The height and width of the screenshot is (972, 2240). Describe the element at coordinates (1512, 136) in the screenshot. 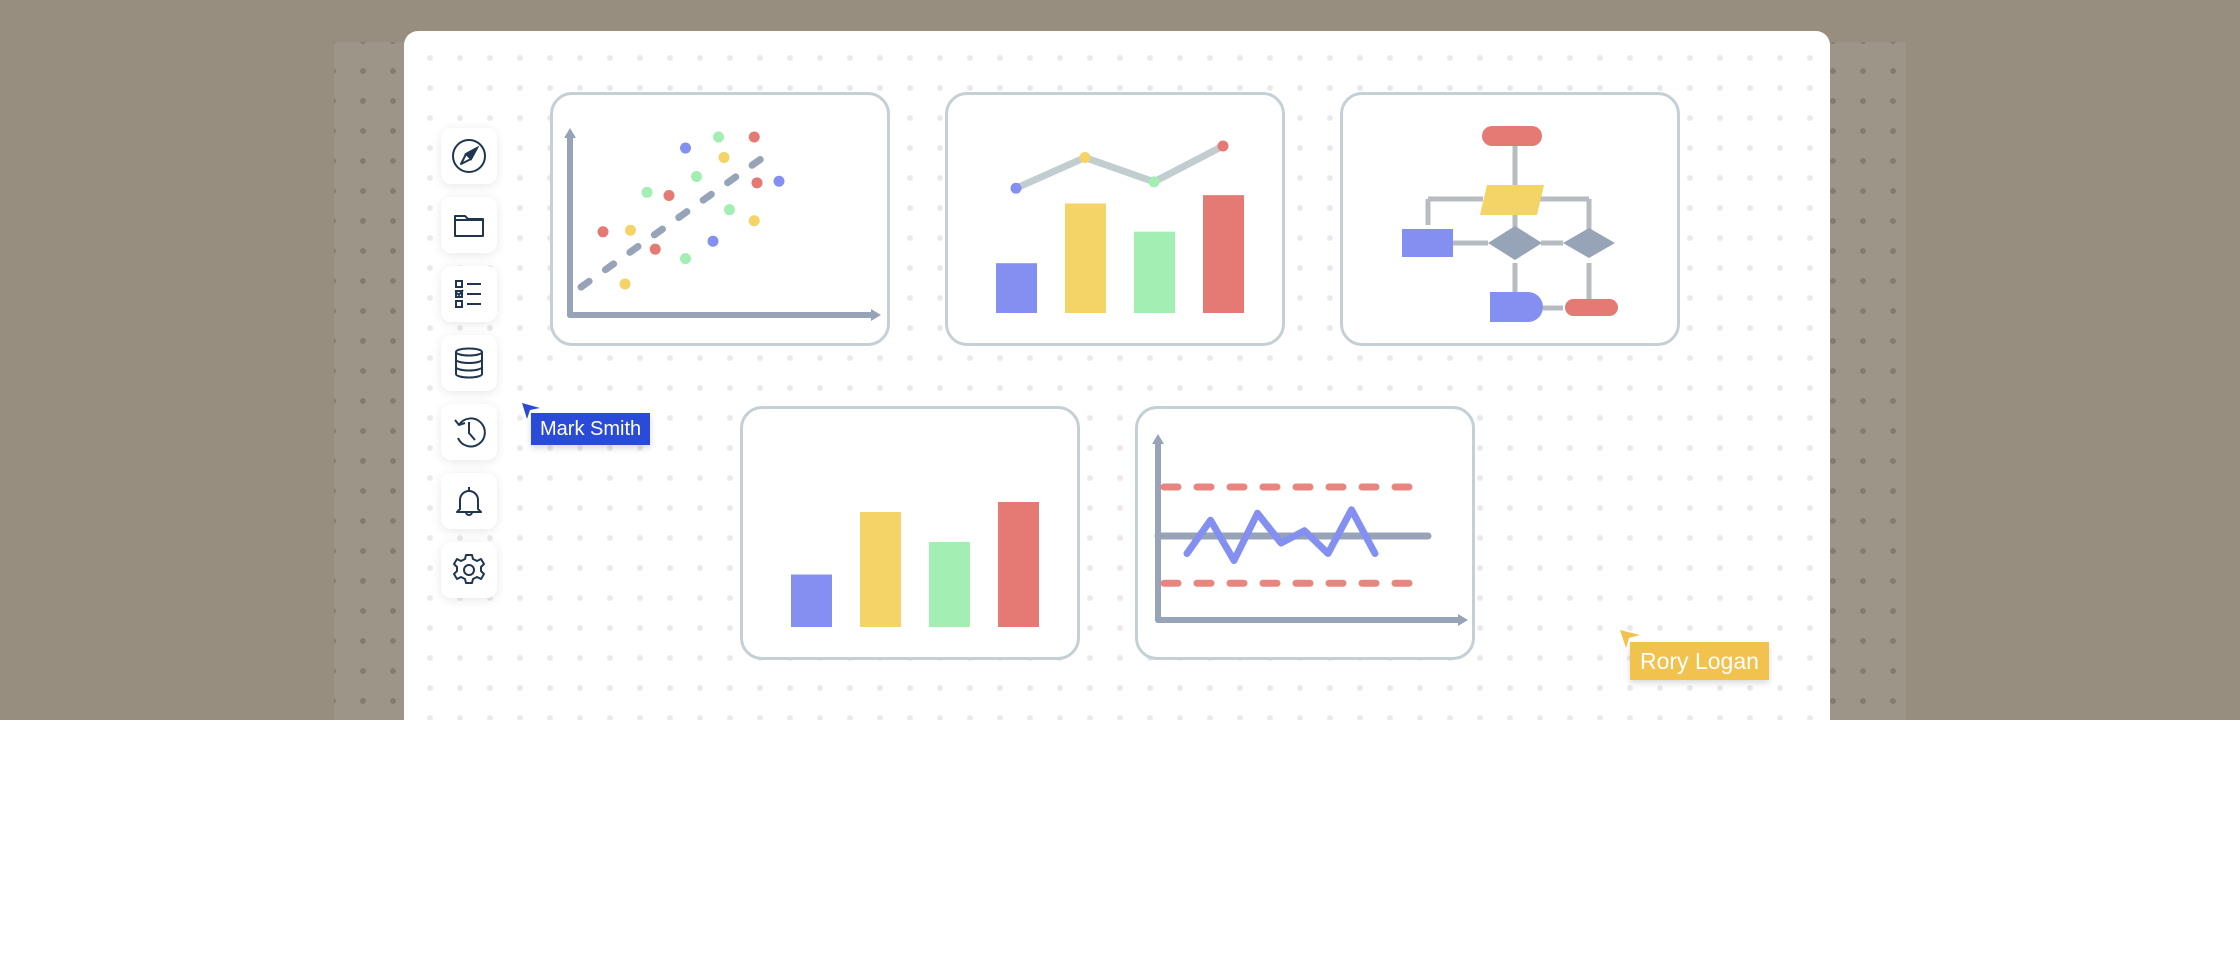

I see `flow-start-node` at that location.